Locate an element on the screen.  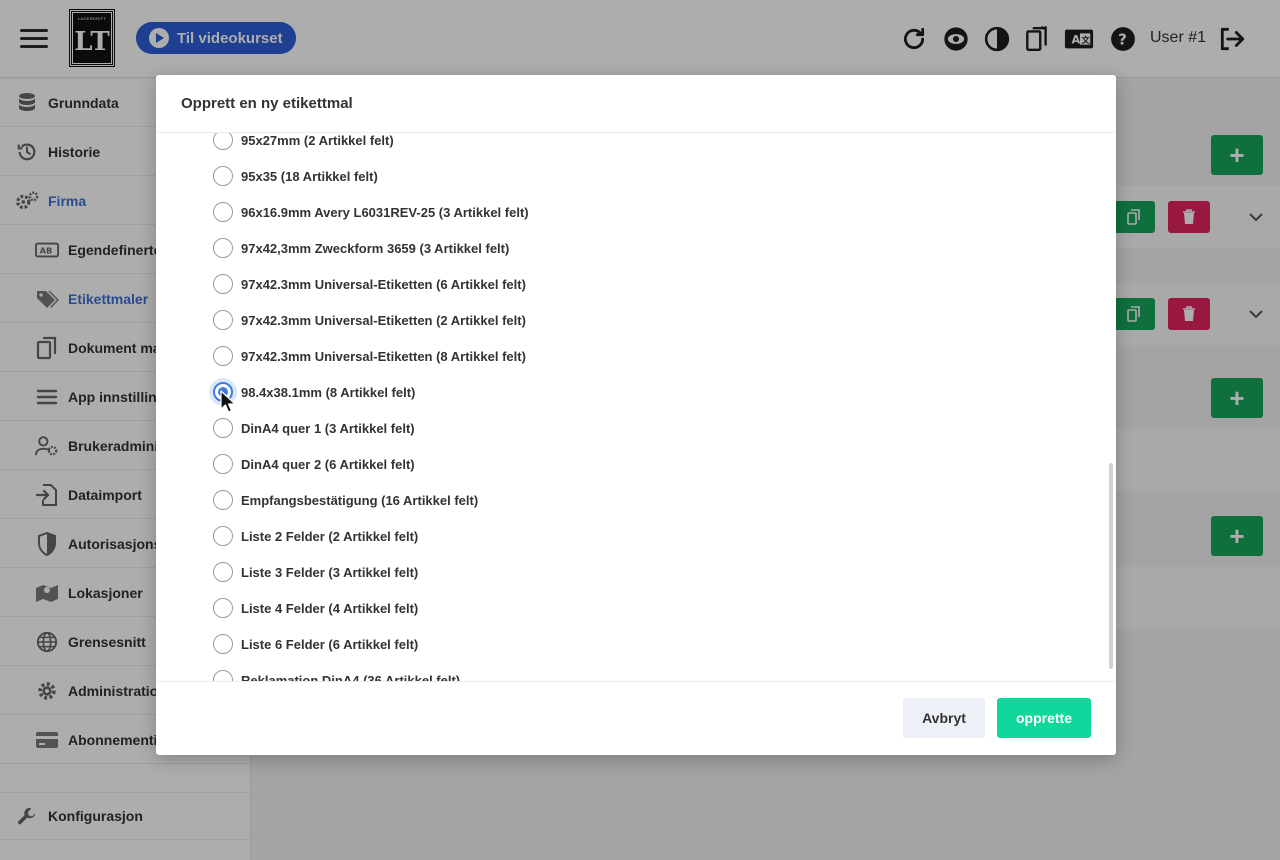
option-label: 95x27mm (2 Artikkel felt) is located at coordinates (317, 140).